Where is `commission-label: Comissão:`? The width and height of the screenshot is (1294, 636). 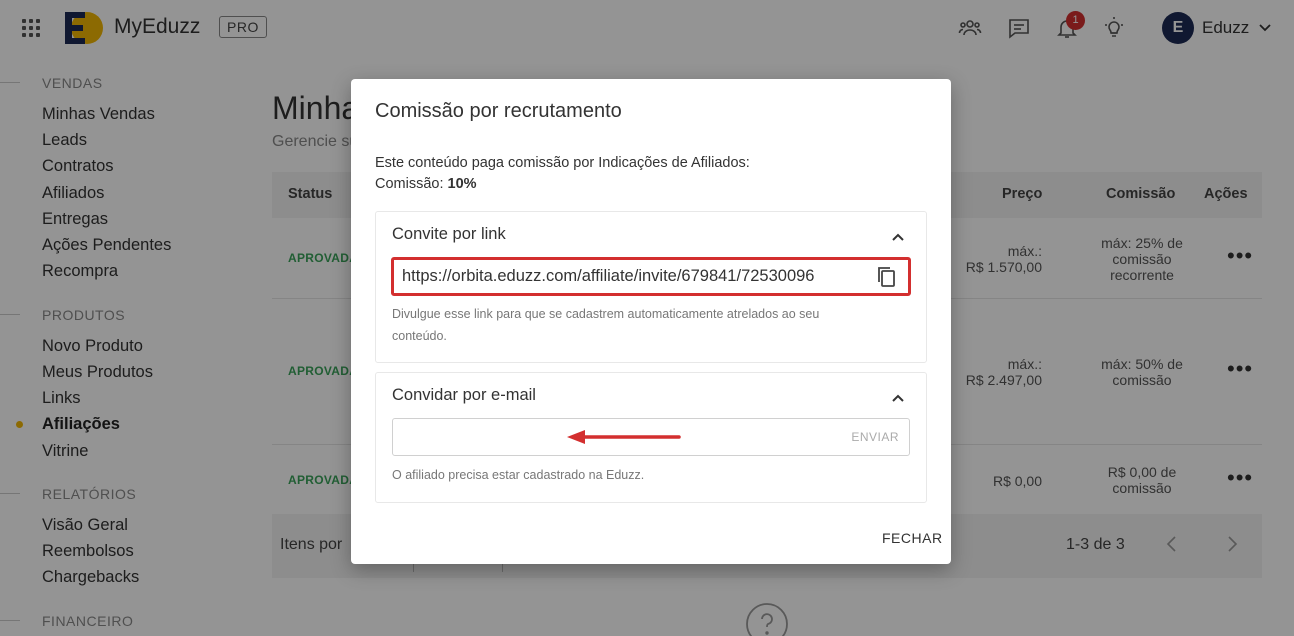
commission-label: Comissão: is located at coordinates (411, 184).